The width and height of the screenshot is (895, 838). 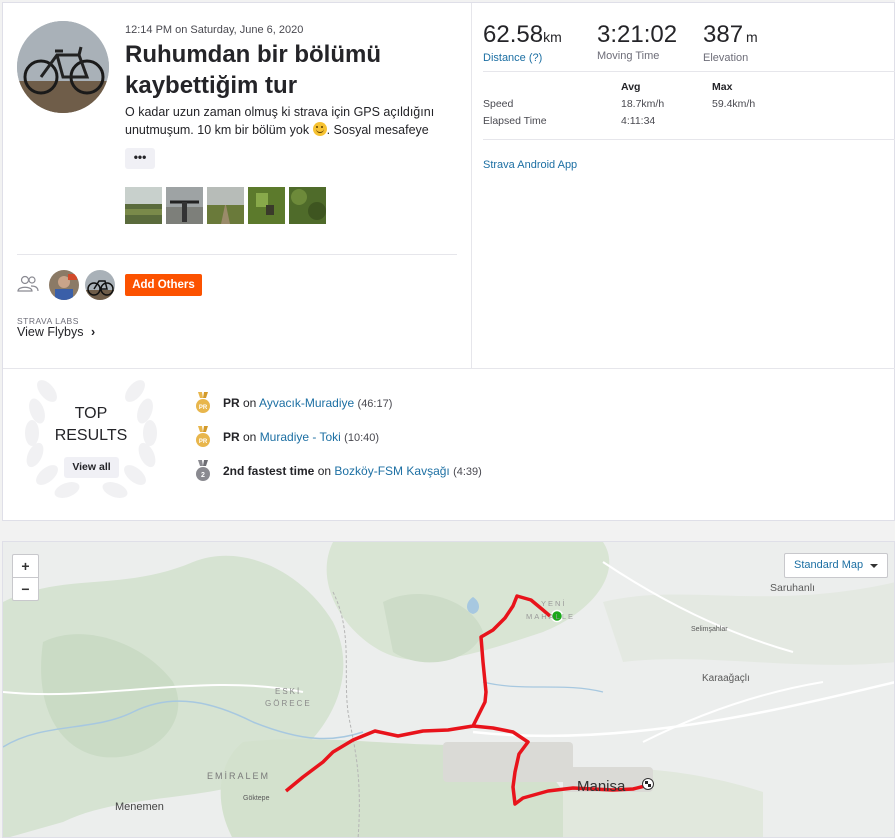 I want to click on map-type-dropdown: Standard Map, so click(x=836, y=565).